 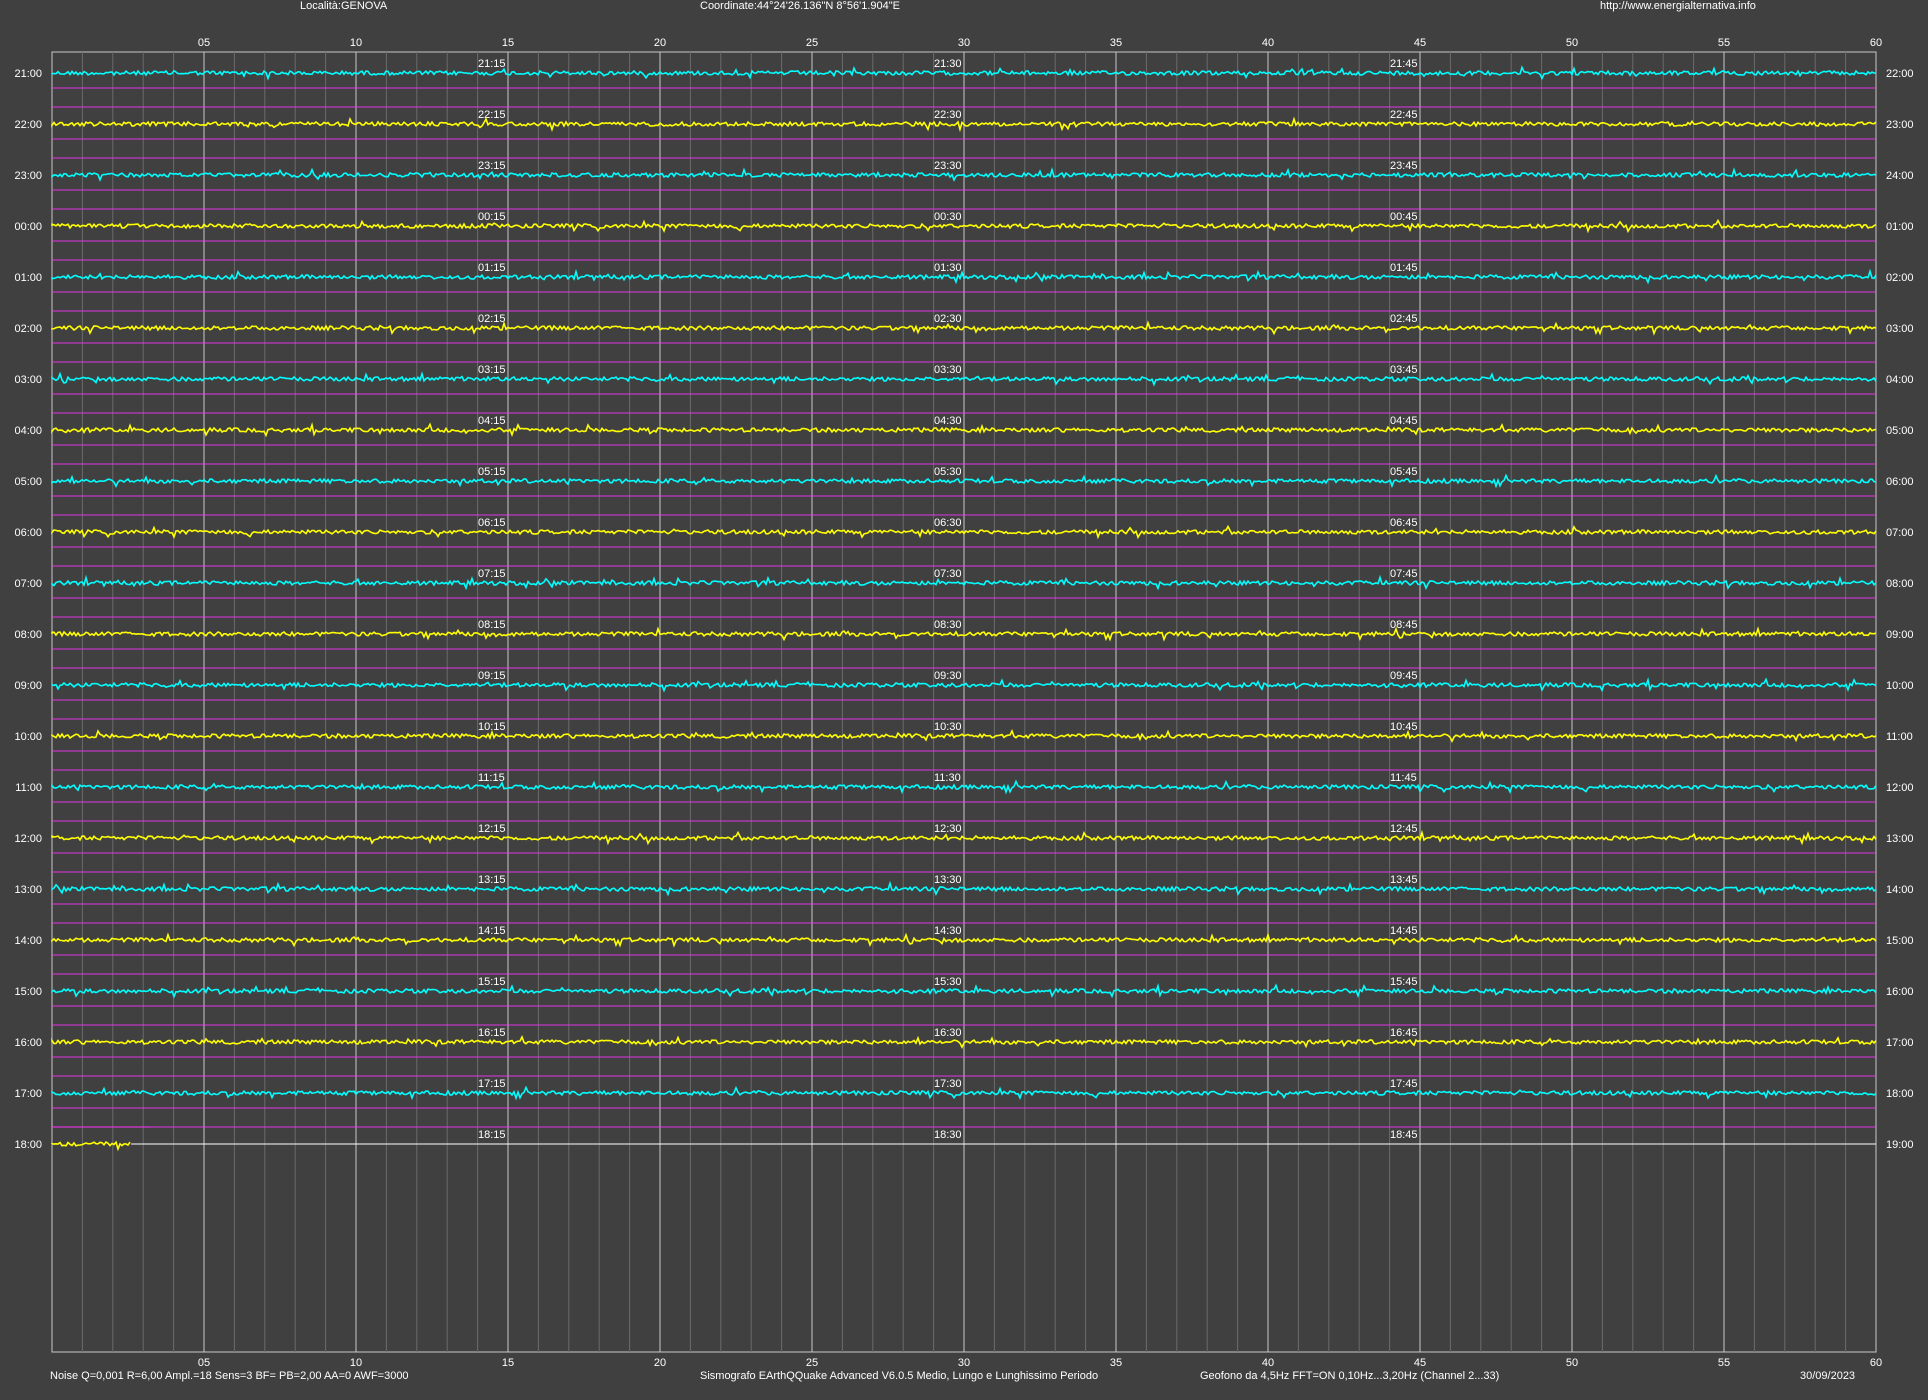 I want to click on right-hour-label: 14:00, so click(x=1900, y=890).